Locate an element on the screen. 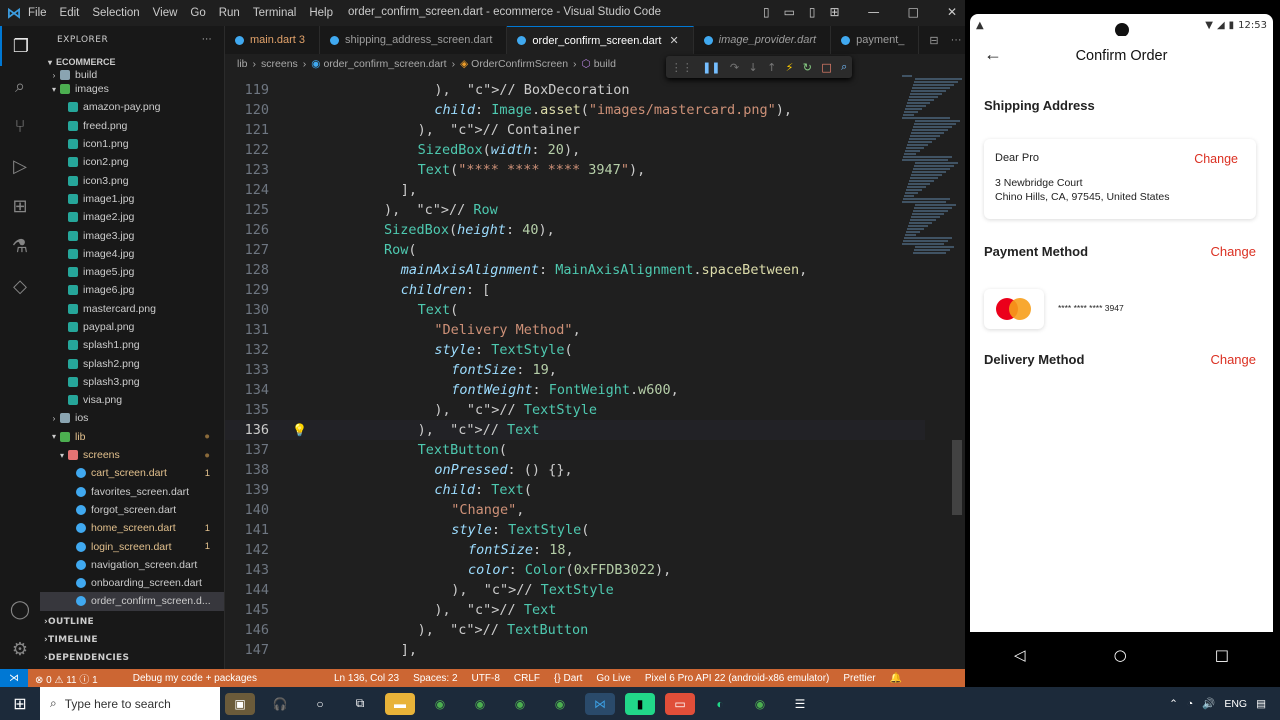 The height and width of the screenshot is (720, 1280). explorer-icon: ❐ is located at coordinates (20, 46).